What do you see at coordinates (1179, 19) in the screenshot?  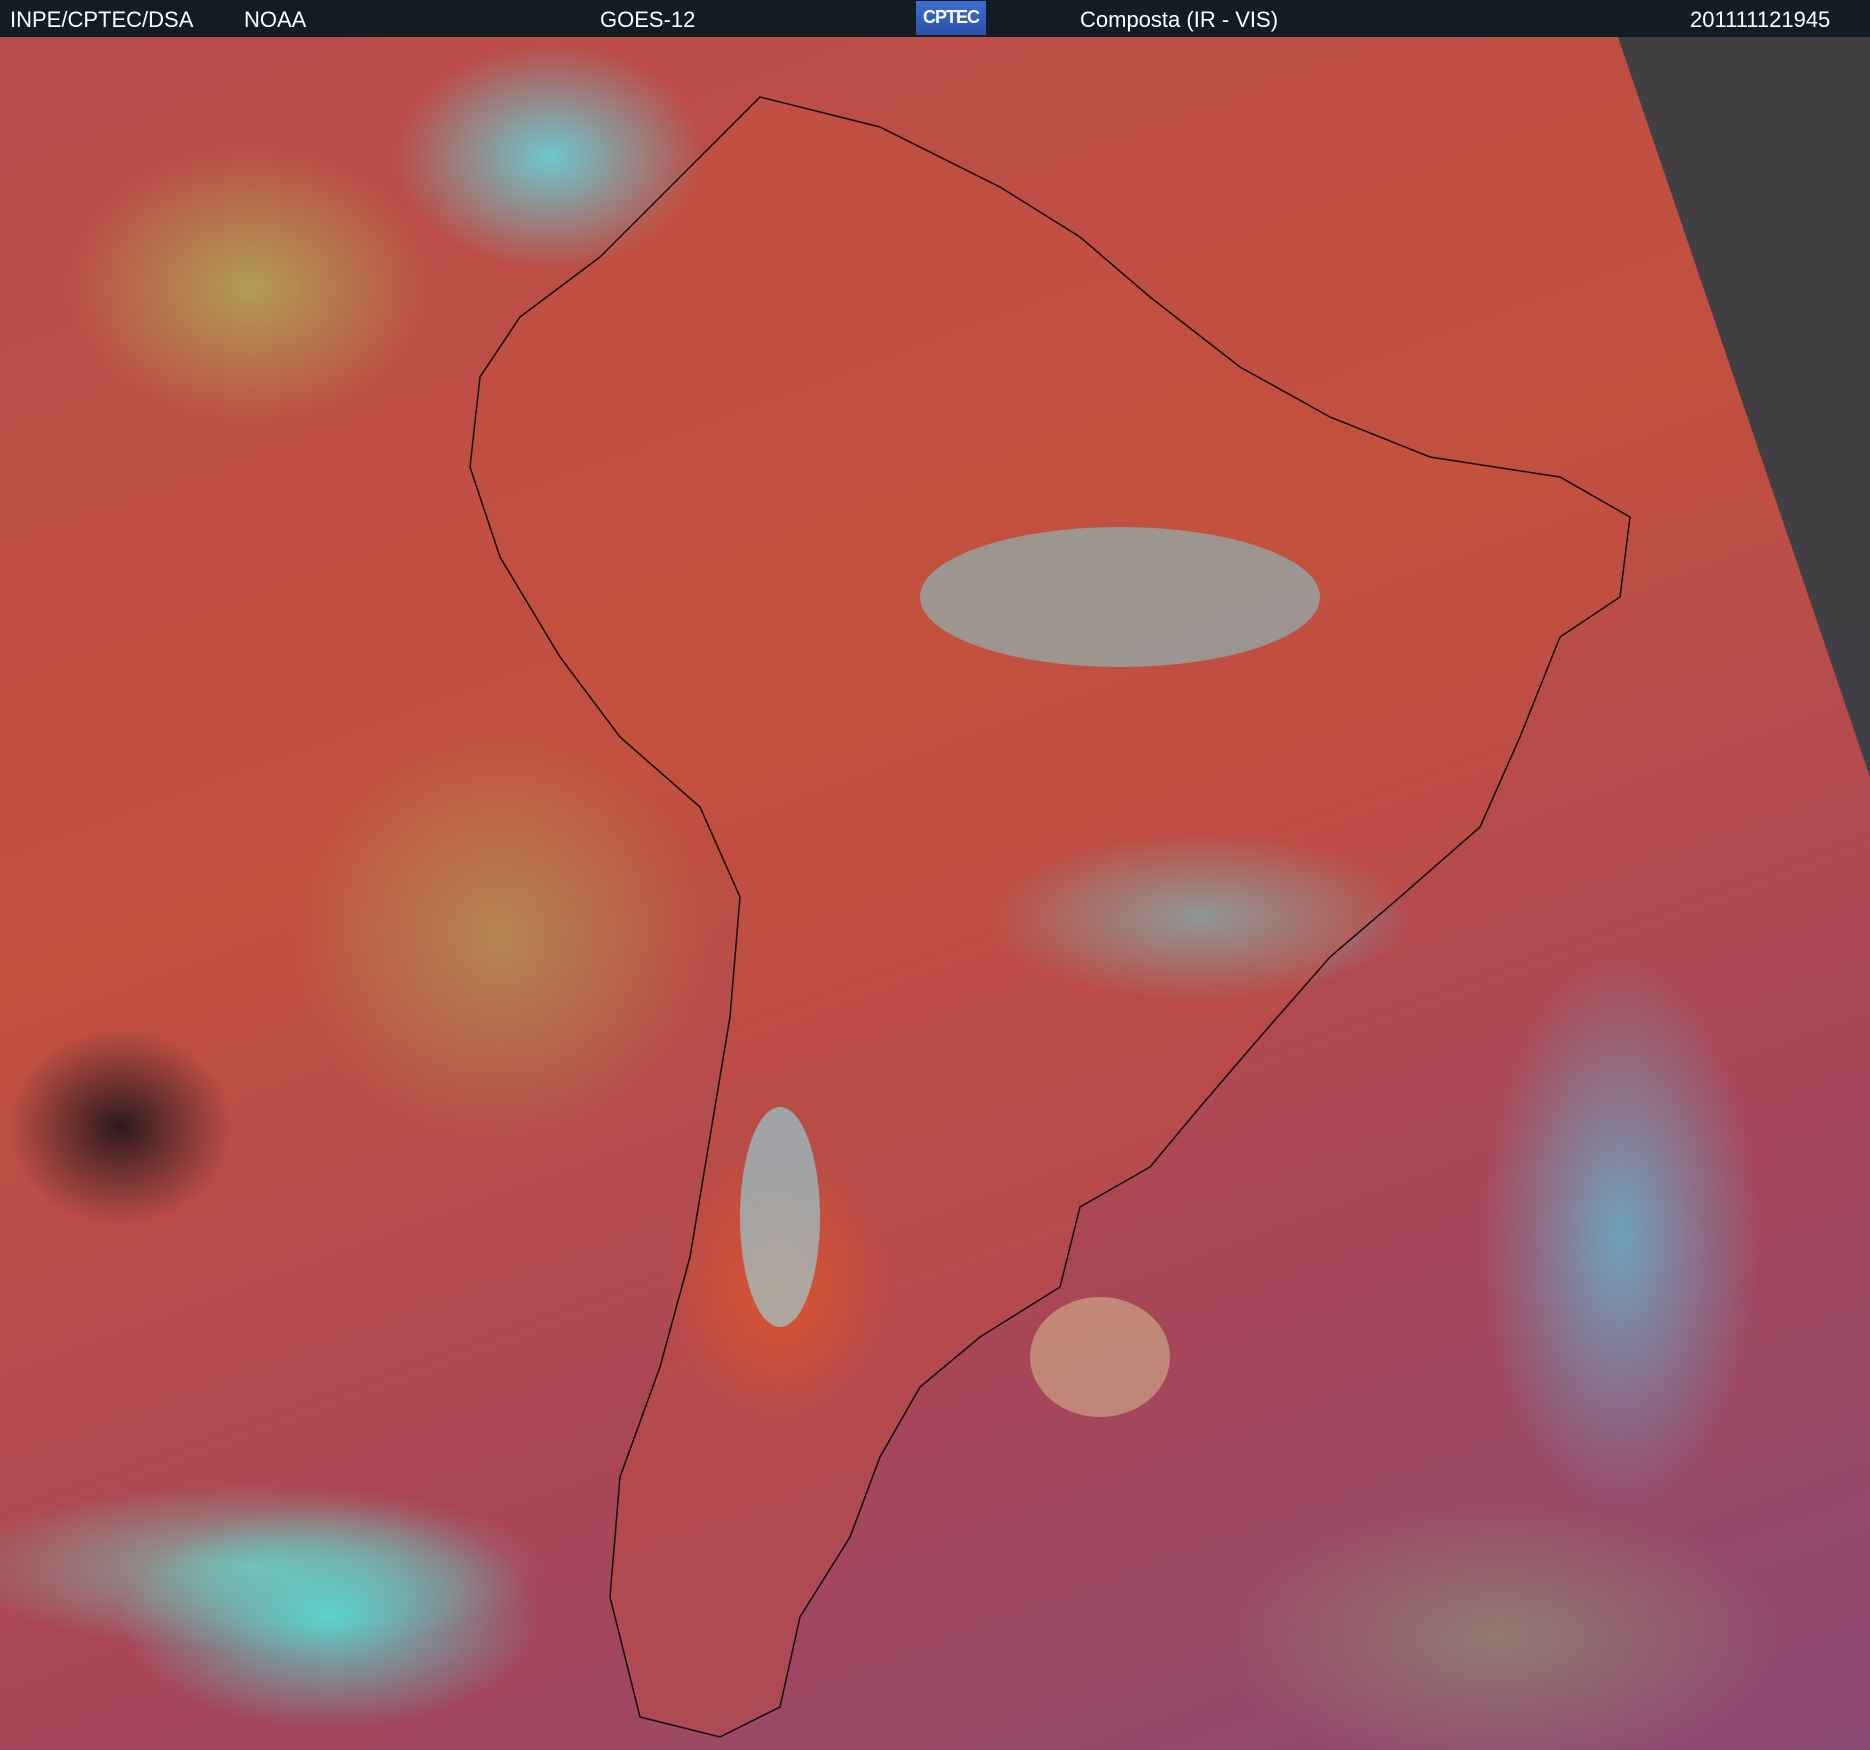 I see `product-label: Composta (IR - VIS)` at bounding box center [1179, 19].